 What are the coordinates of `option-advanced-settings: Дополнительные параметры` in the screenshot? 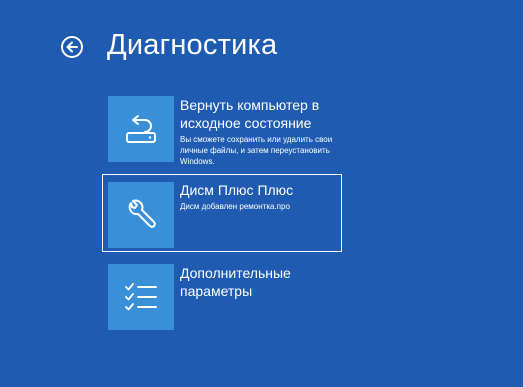 It's located at (222, 303).